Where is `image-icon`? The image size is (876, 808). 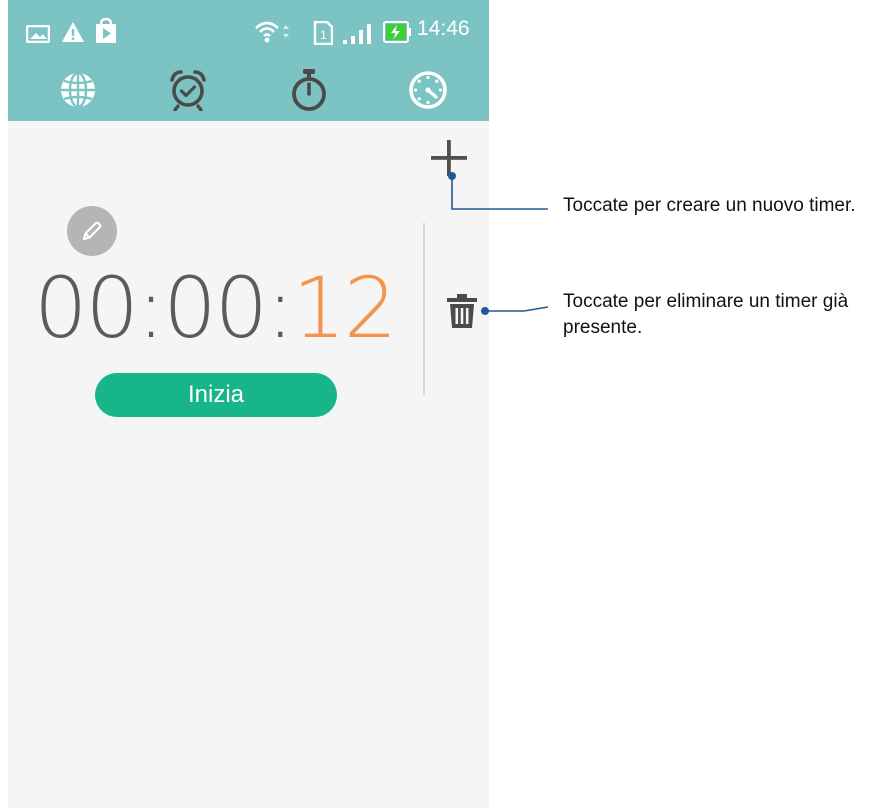 image-icon is located at coordinates (38, 34).